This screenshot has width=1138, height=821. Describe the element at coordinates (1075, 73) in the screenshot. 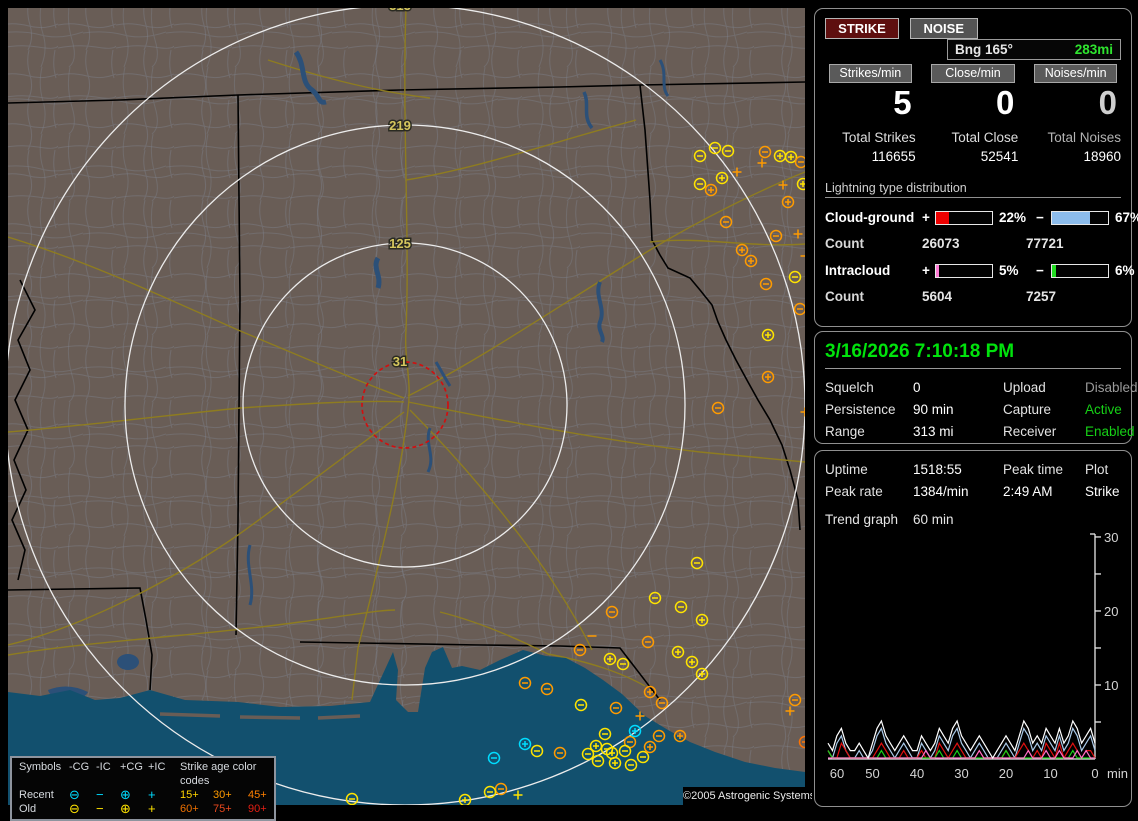

I see `noises-per-min-button: Noises/min` at that location.